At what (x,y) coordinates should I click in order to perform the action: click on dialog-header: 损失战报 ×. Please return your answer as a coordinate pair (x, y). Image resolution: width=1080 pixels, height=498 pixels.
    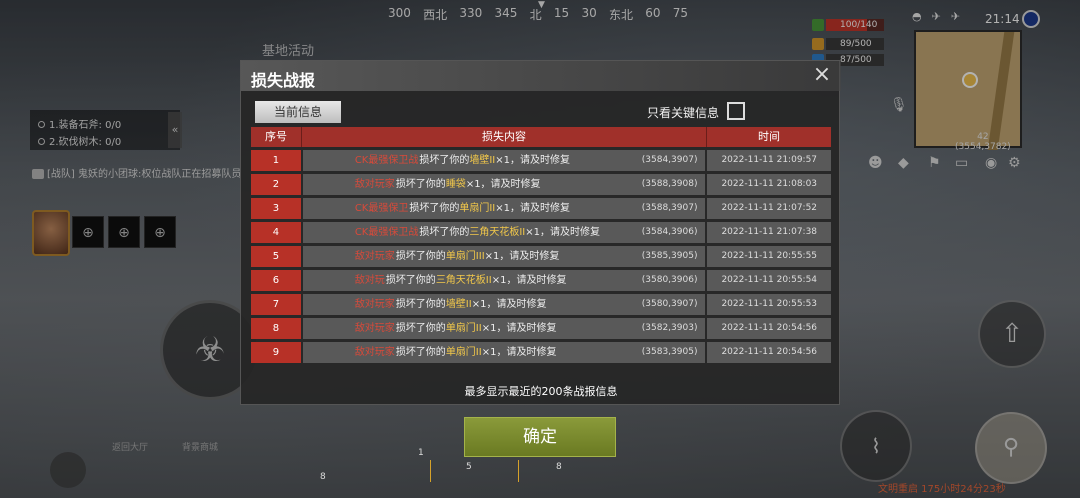
    Looking at the image, I should click on (541, 76).